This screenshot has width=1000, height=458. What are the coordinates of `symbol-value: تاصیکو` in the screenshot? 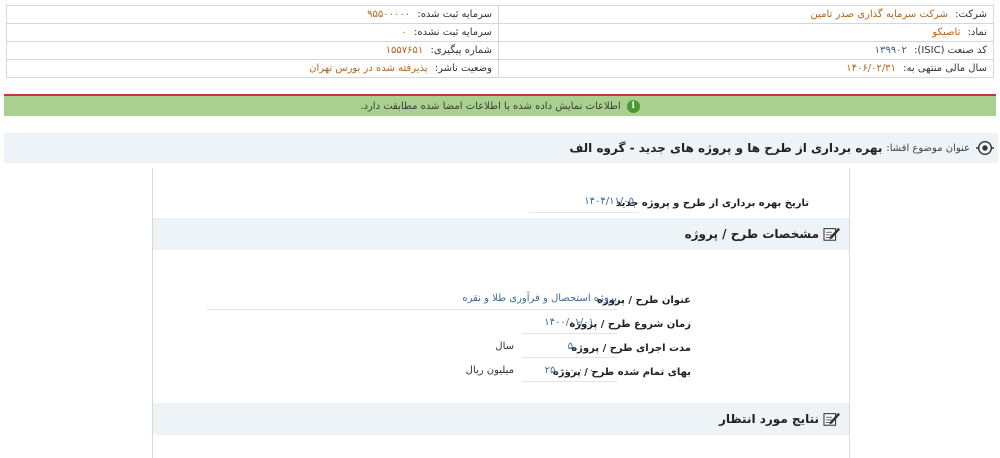 It's located at (946, 32).